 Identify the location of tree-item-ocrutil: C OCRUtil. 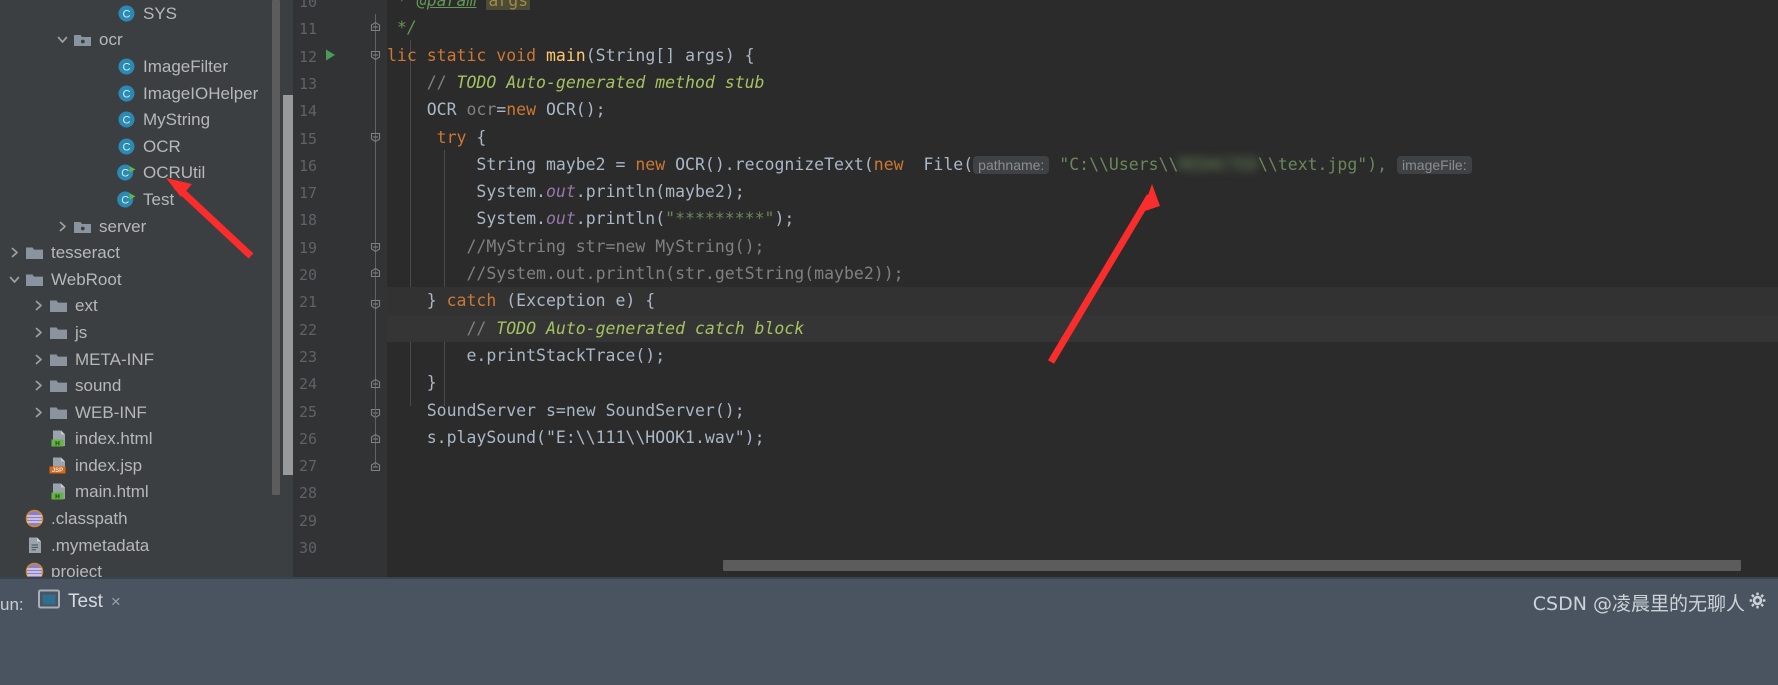
(141, 173).